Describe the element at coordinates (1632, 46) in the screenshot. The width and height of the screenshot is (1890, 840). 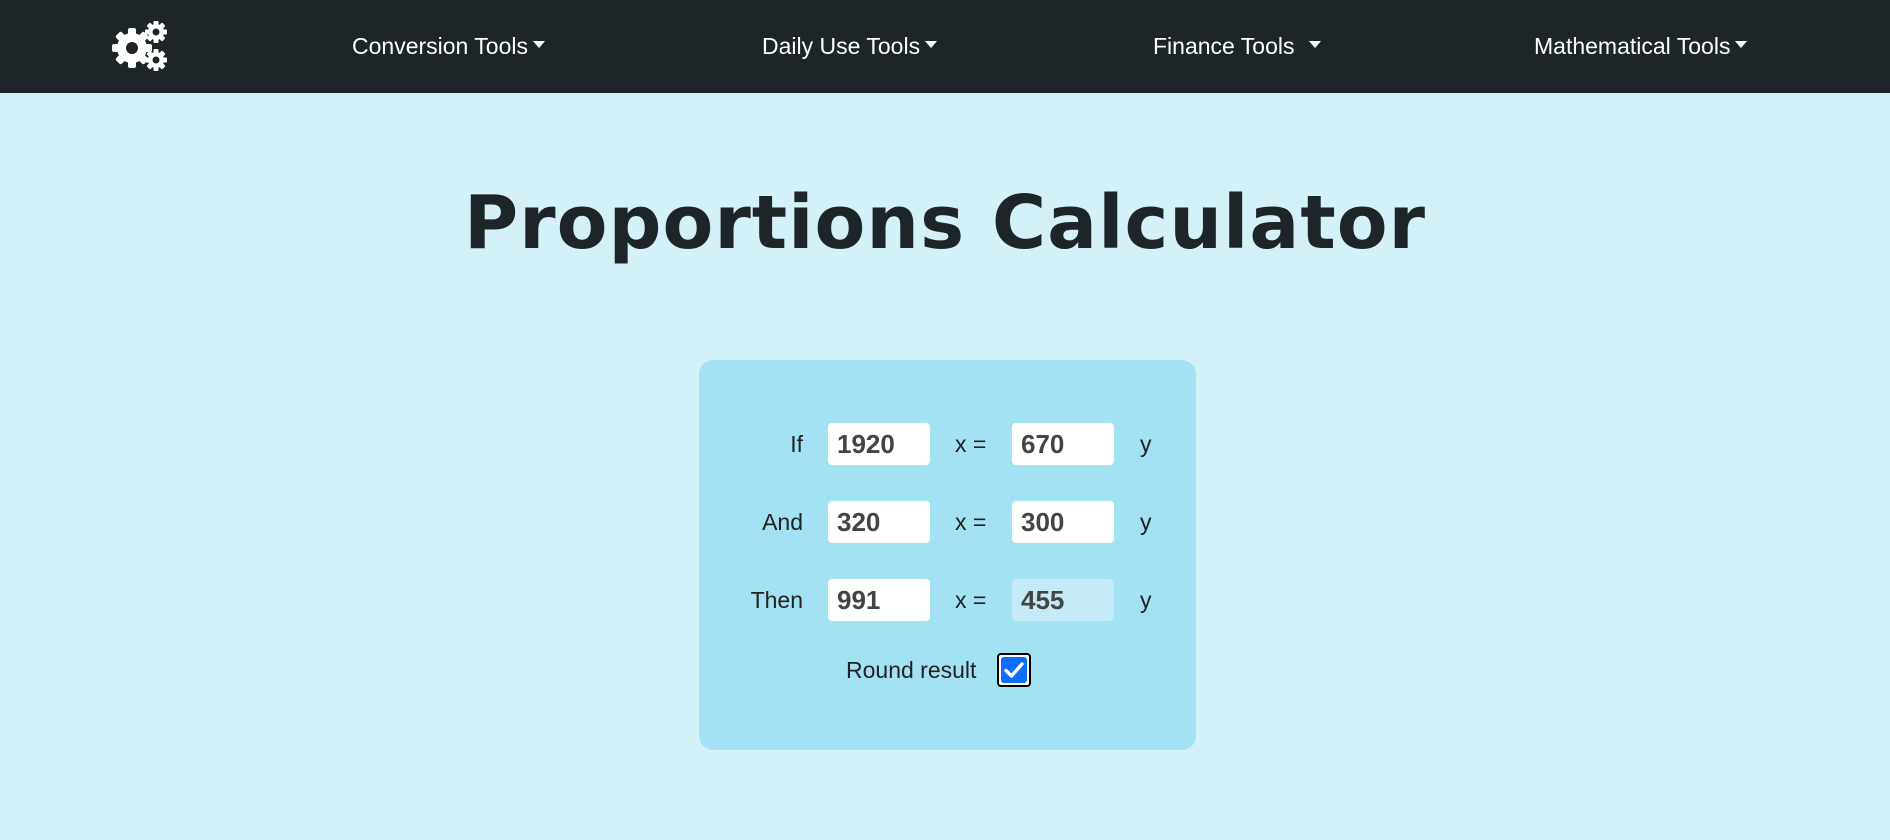
I see `nav-mathematical-tools-label: Mathematical Tools` at that location.